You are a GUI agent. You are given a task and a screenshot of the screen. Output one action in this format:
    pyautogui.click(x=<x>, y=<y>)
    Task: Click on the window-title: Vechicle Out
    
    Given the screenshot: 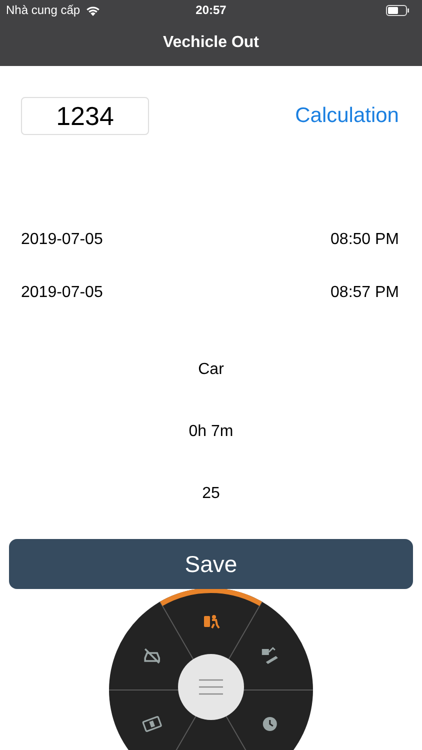 What is the action you would take?
    pyautogui.click(x=211, y=43)
    